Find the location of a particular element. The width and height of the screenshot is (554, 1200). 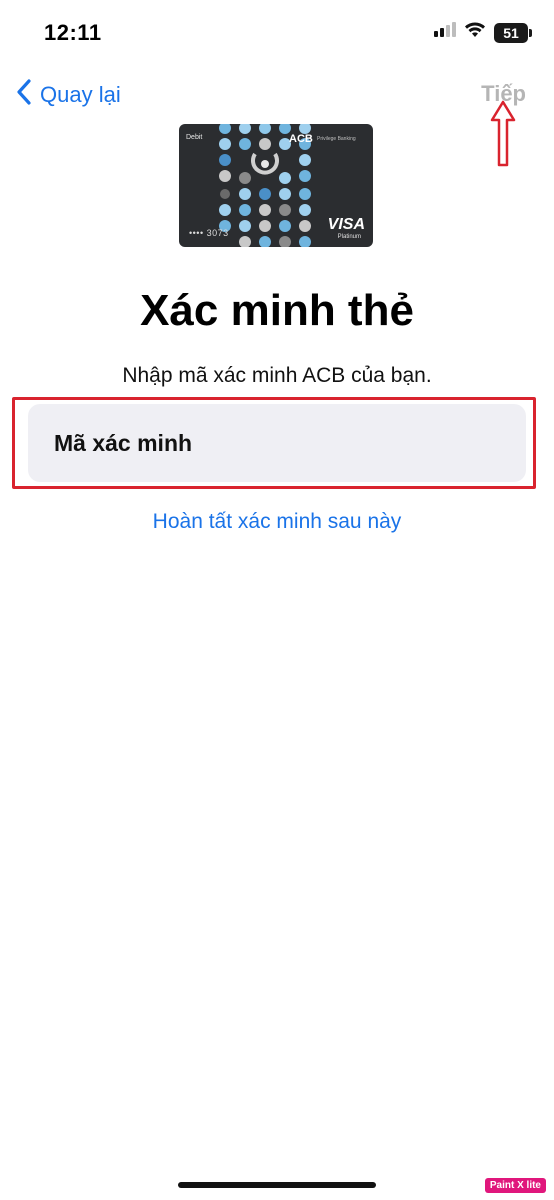

status-bar: 12:11 51 is located at coordinates (277, 32).